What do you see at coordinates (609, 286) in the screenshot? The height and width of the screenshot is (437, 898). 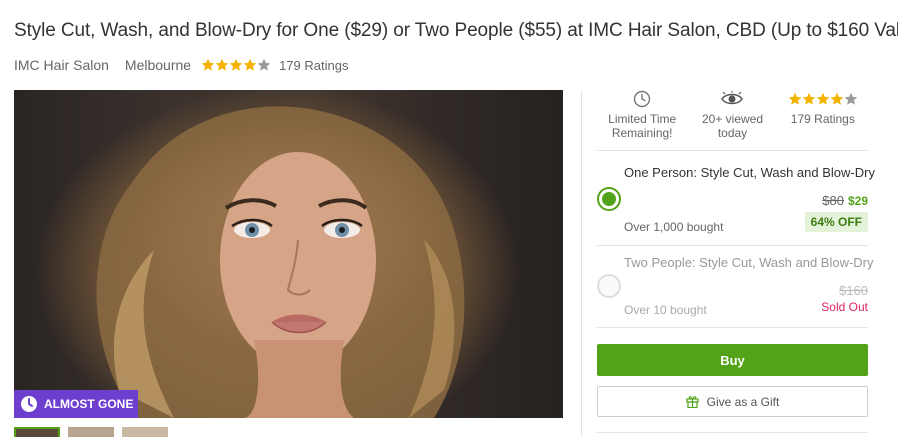 I see `option-radio-disabled` at bounding box center [609, 286].